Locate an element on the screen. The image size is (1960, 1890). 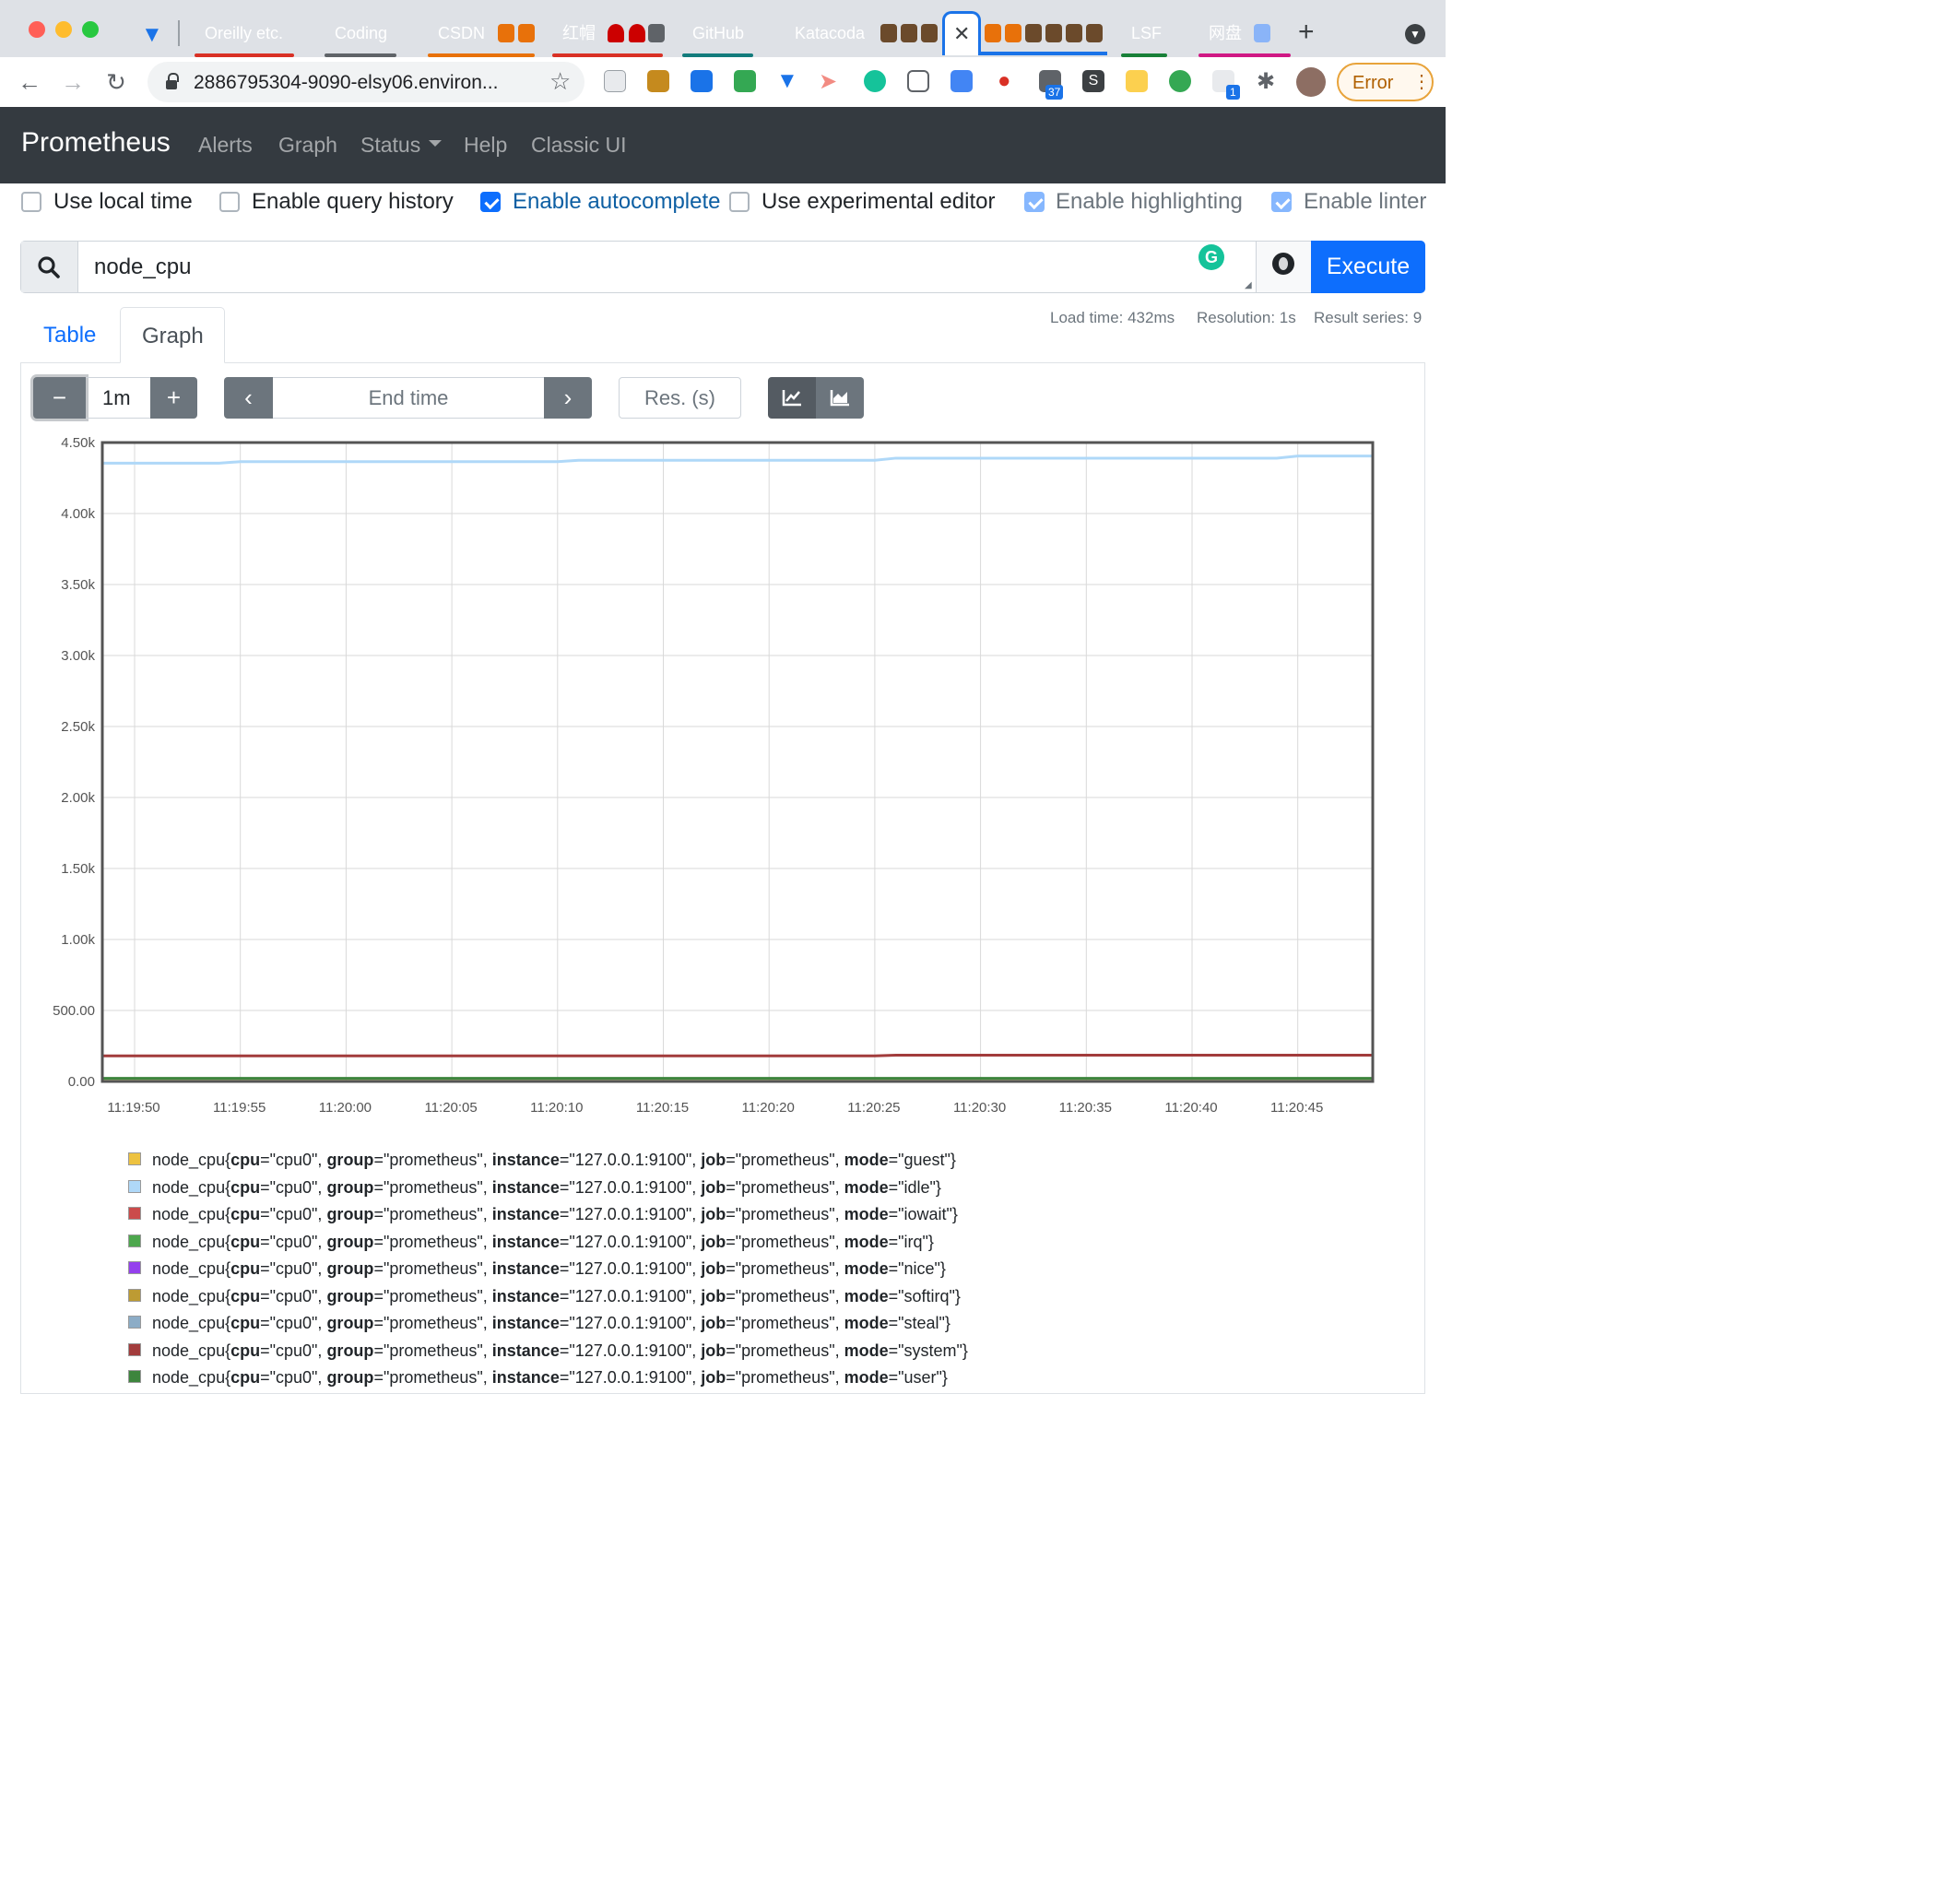
tab-group-github: GitHub is located at coordinates (717, 33).